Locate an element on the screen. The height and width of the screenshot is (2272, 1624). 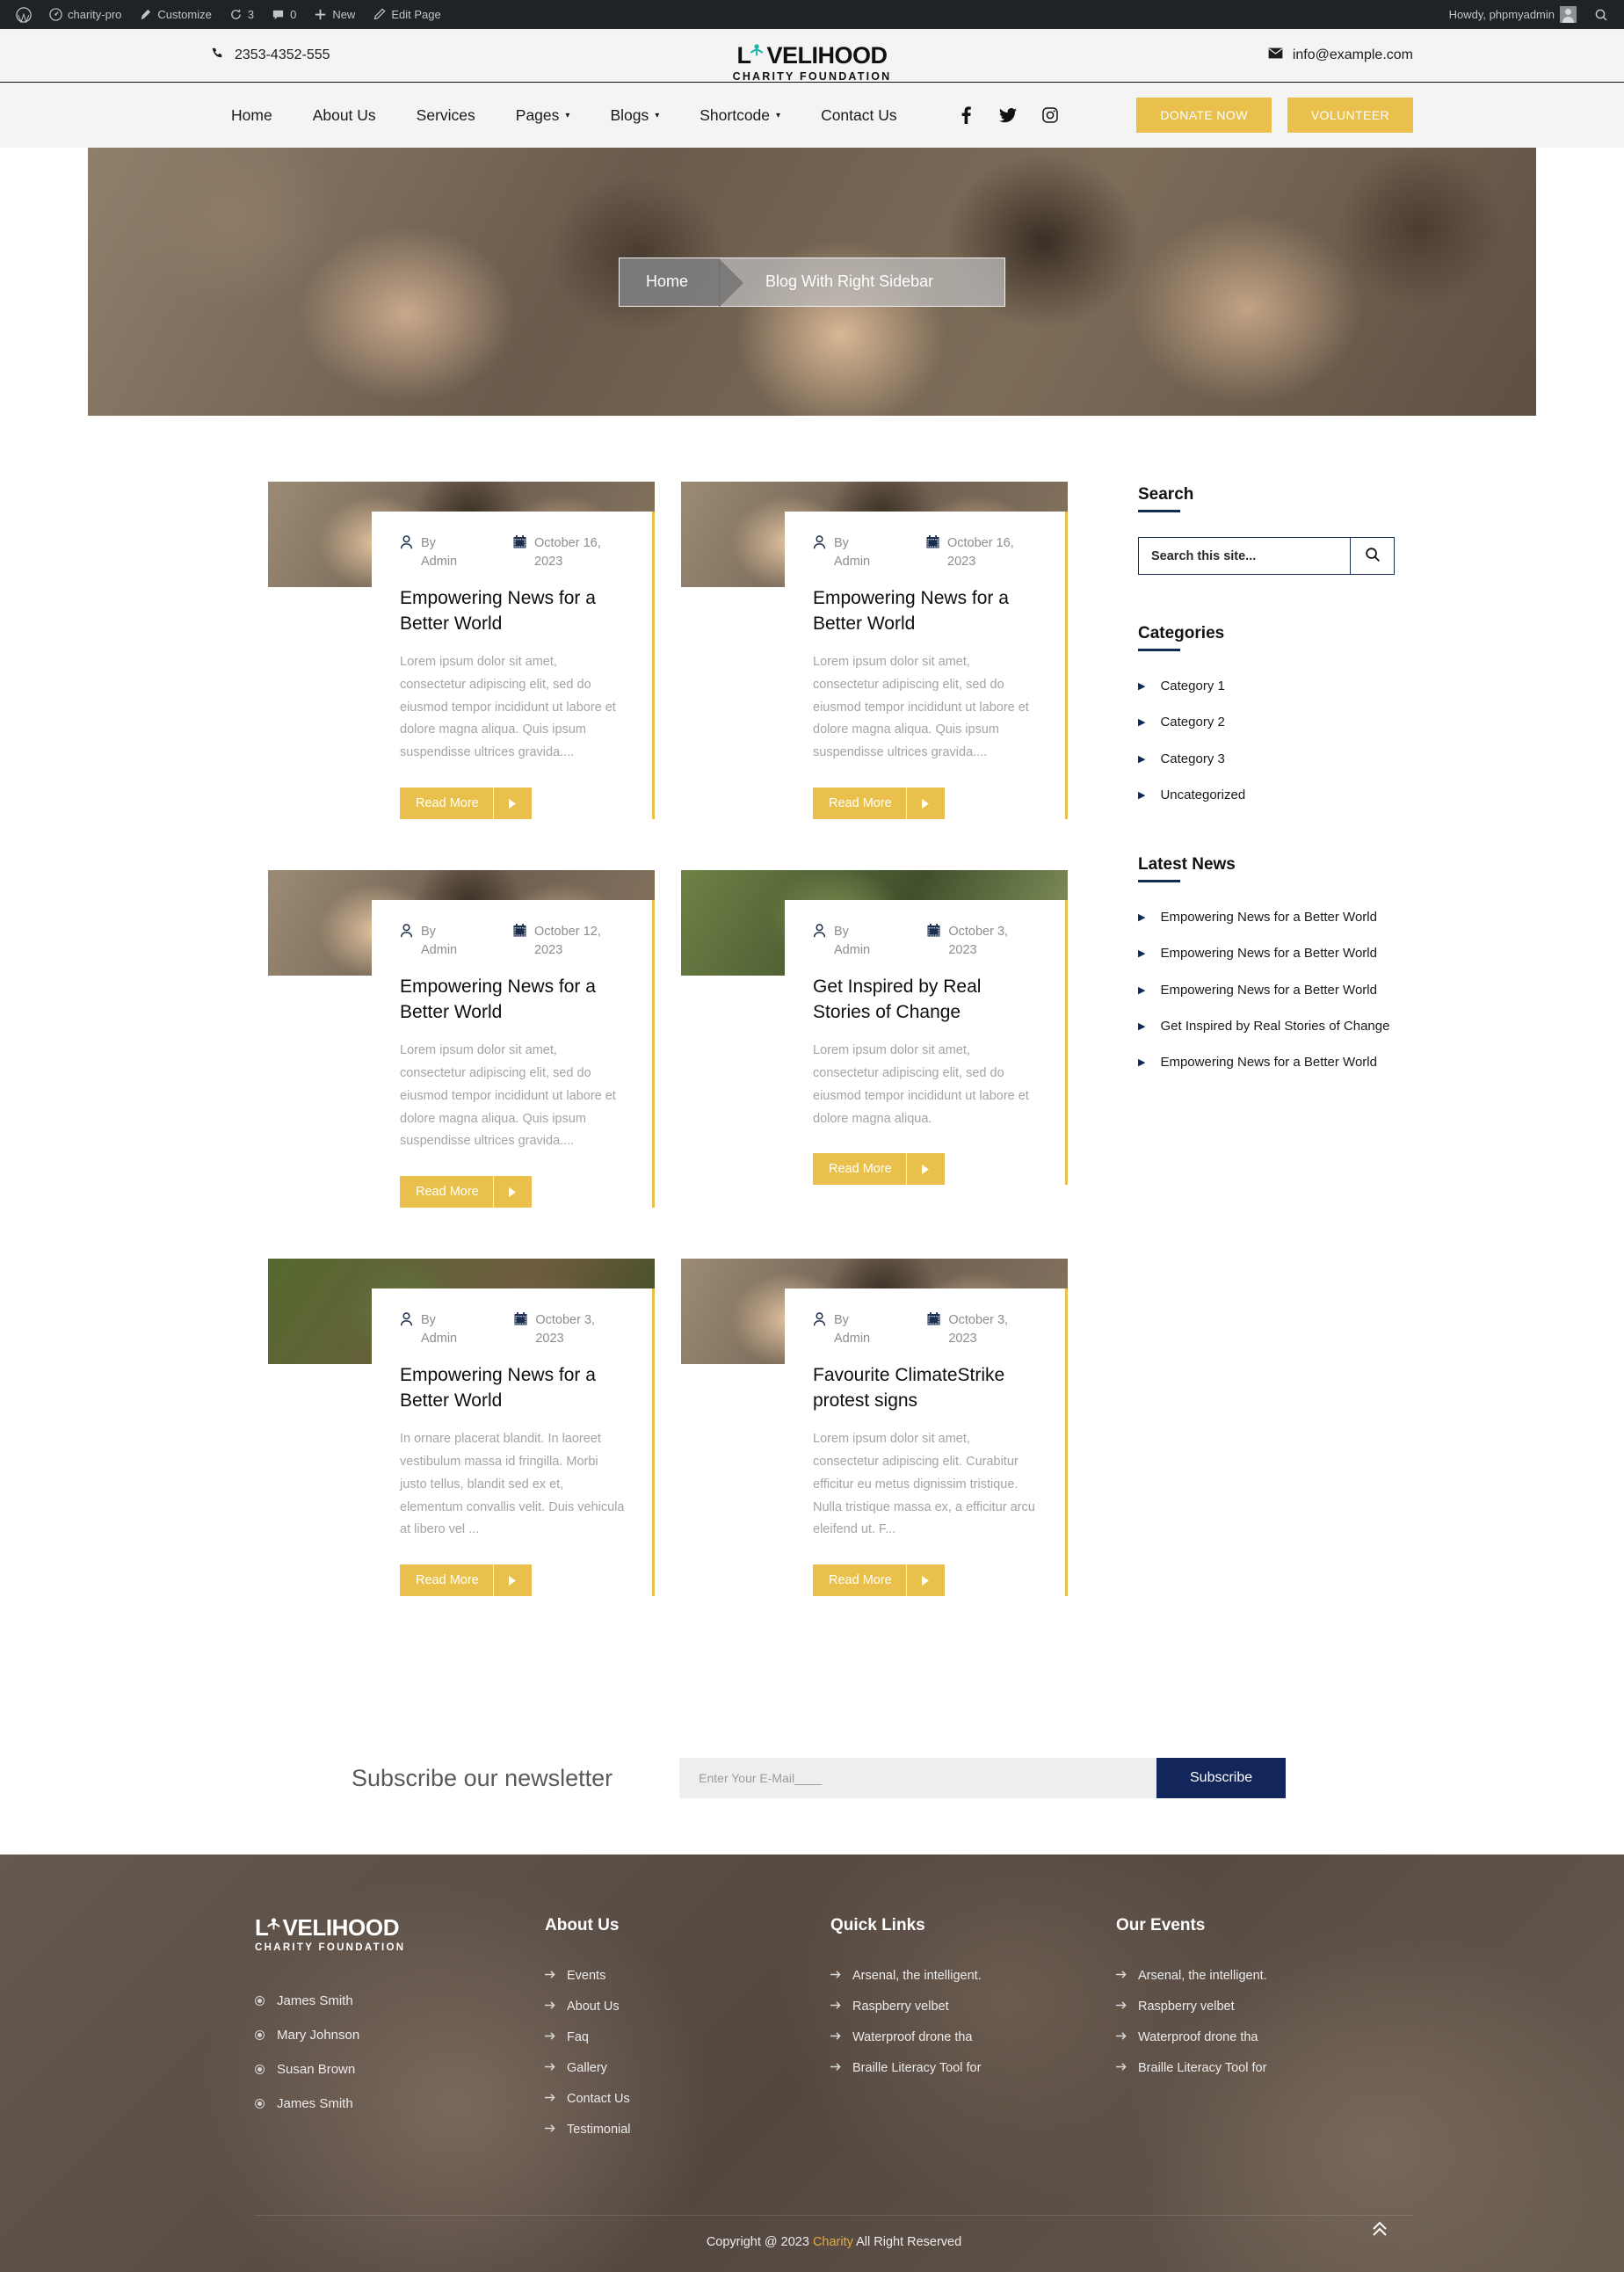
search-input is located at coordinates (1245, 556).